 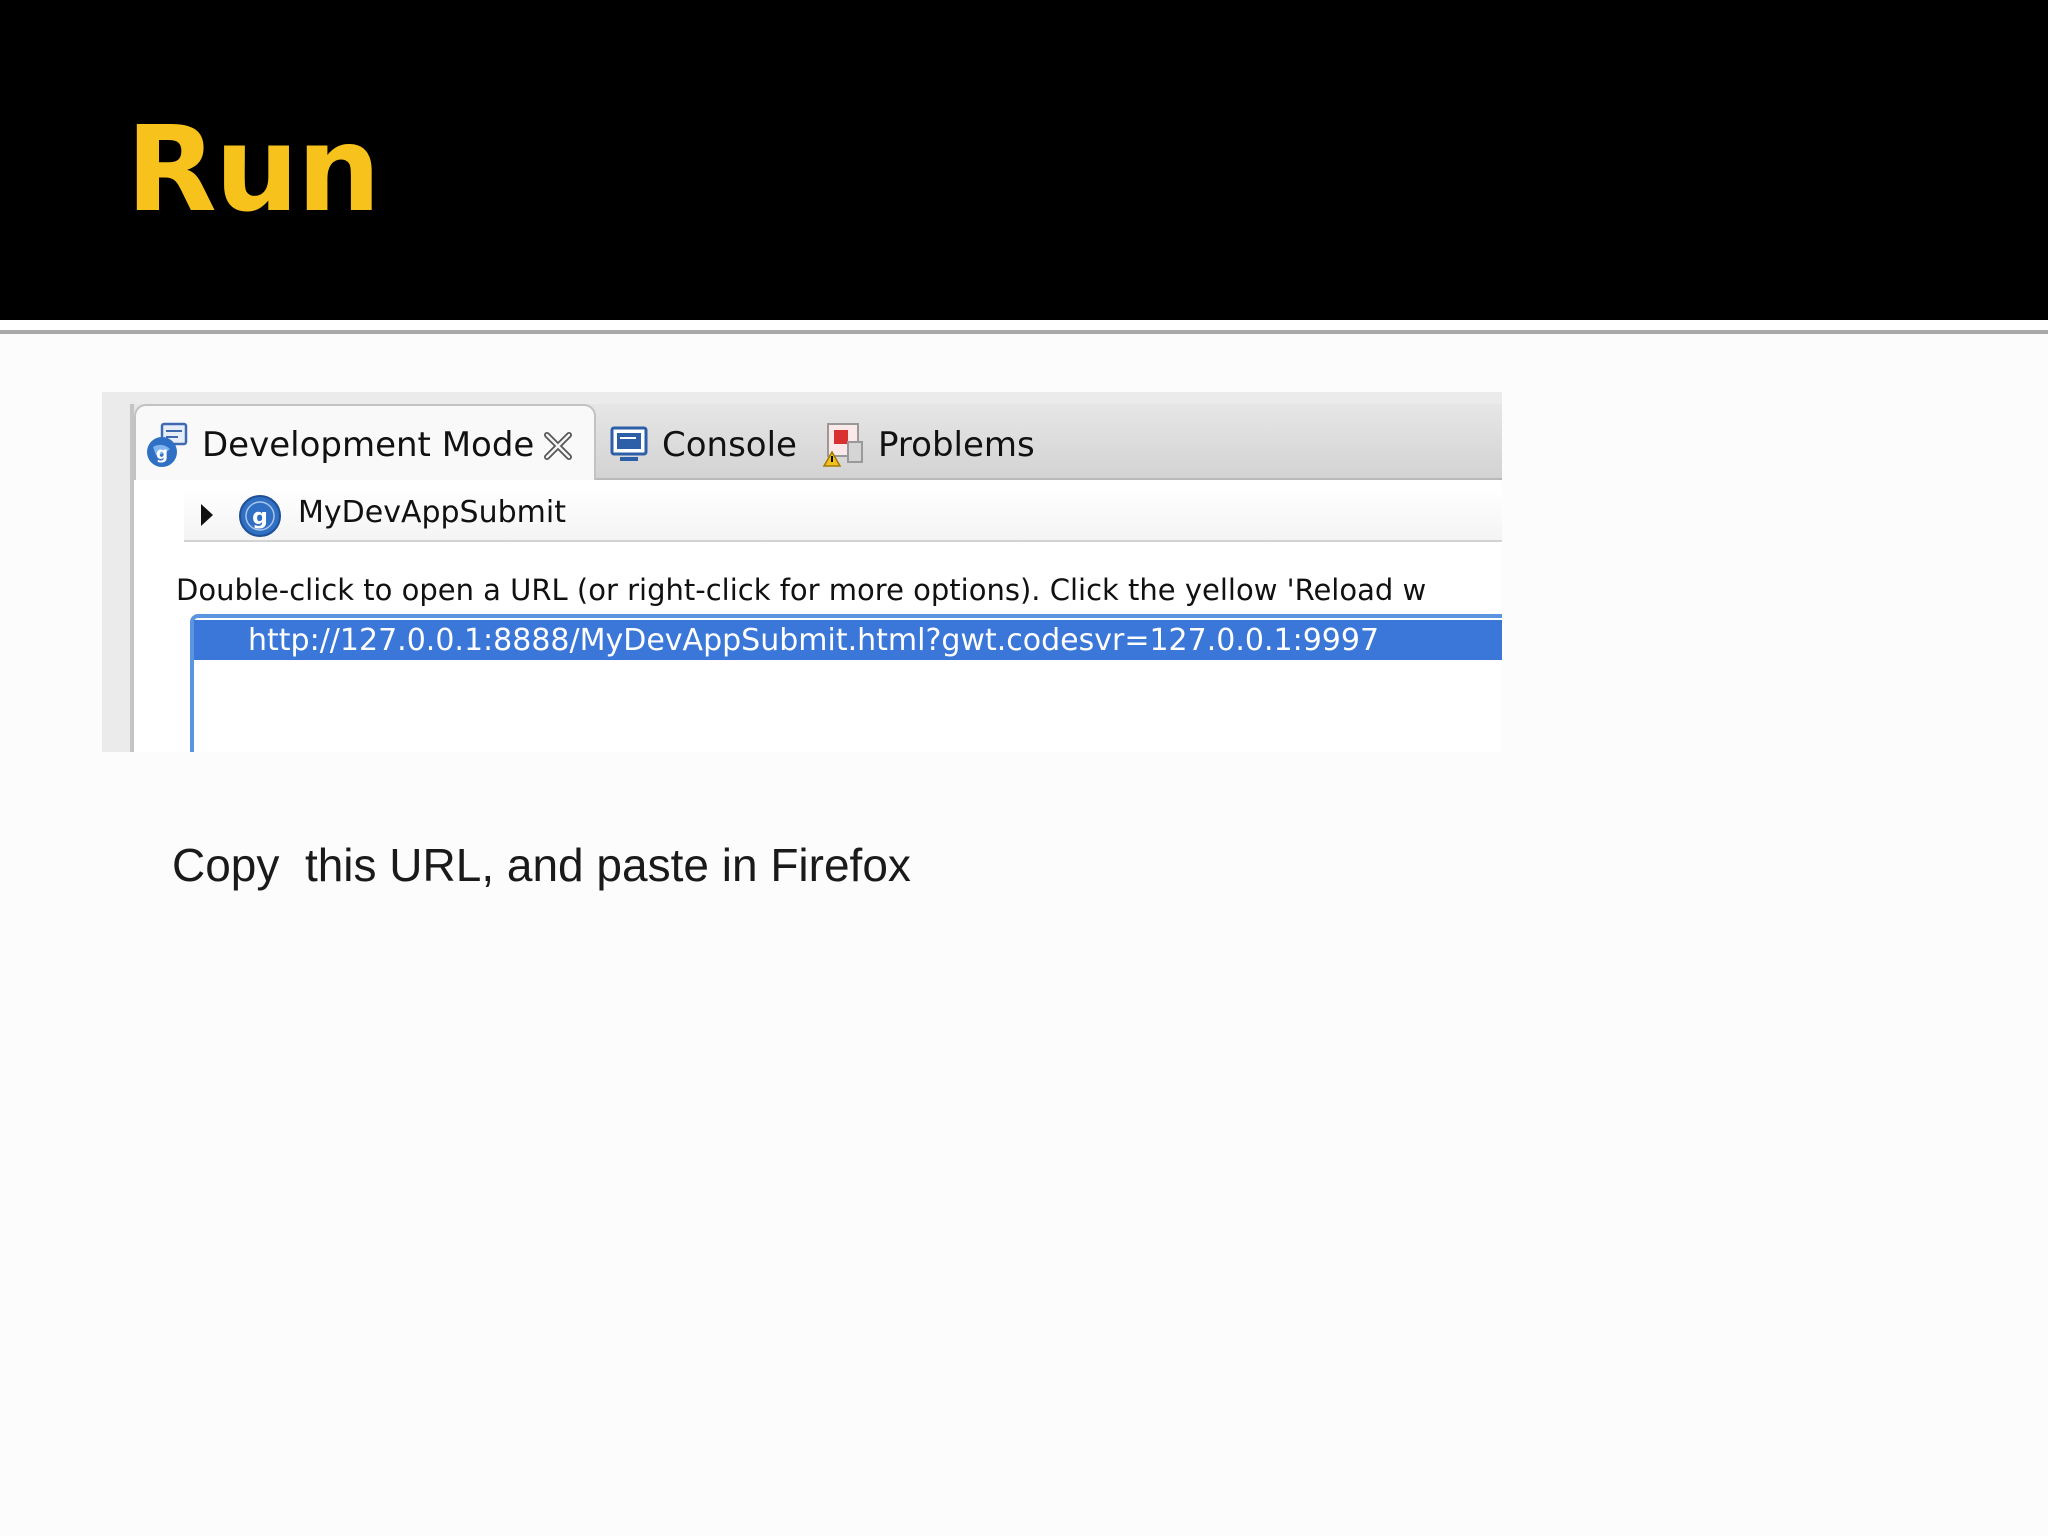 What do you see at coordinates (368, 445) in the screenshot?
I see `tab-label-development-mode: Development Mode` at bounding box center [368, 445].